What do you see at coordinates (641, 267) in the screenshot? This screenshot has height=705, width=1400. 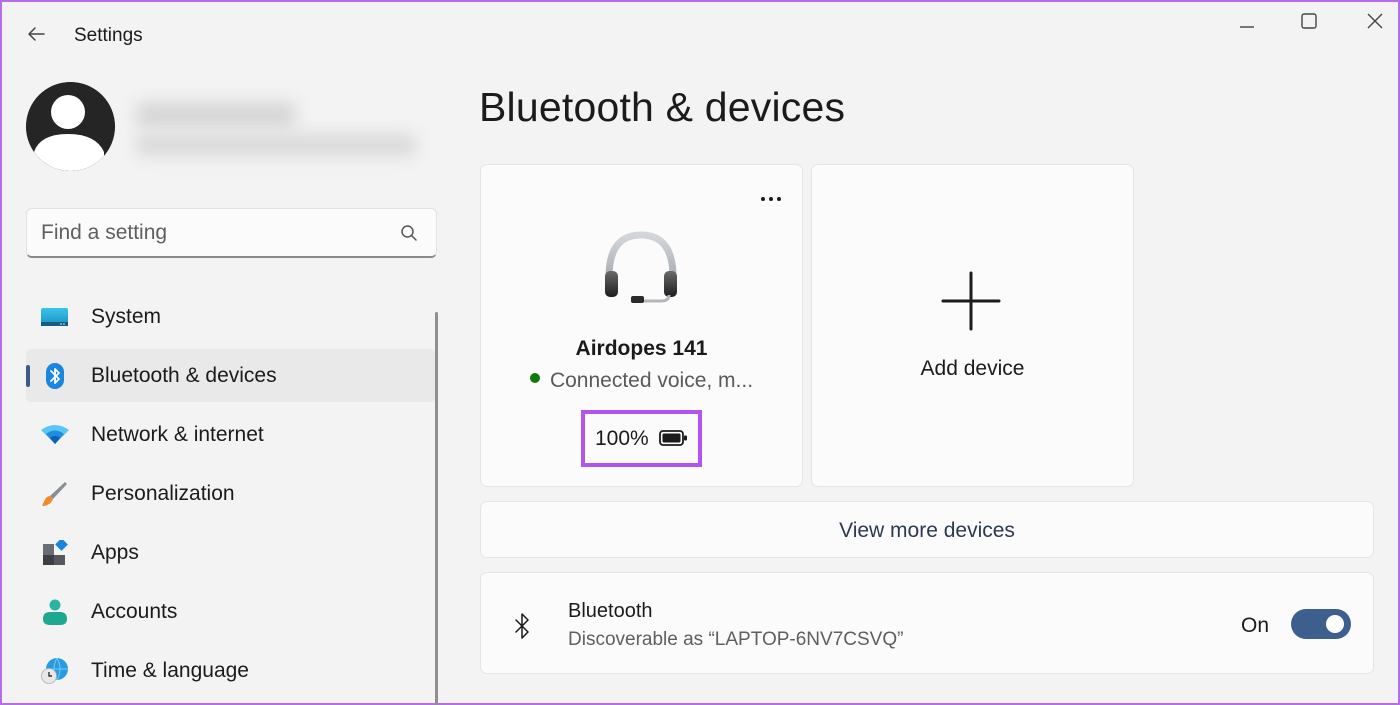 I see `headset-icon` at bounding box center [641, 267].